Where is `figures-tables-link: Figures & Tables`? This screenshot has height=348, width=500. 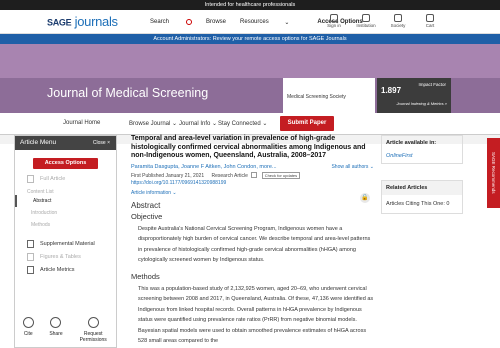
figures-tables-link: Figures & Tables is located at coordinates (65, 256).